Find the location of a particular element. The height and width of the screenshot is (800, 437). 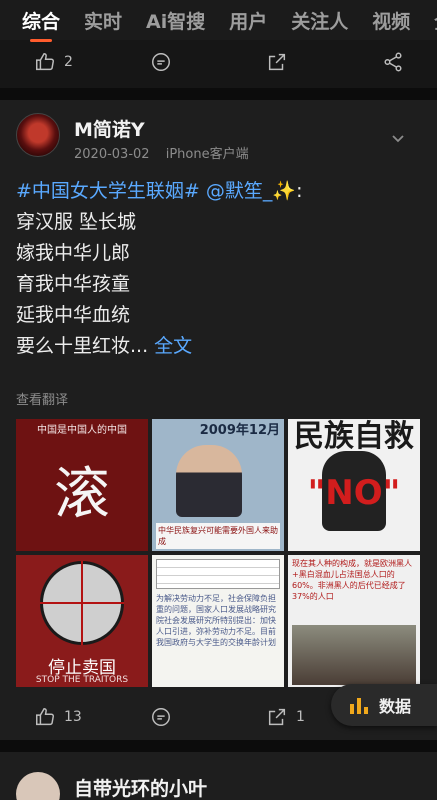

post-username: M简诺Y is located at coordinates (109, 128).